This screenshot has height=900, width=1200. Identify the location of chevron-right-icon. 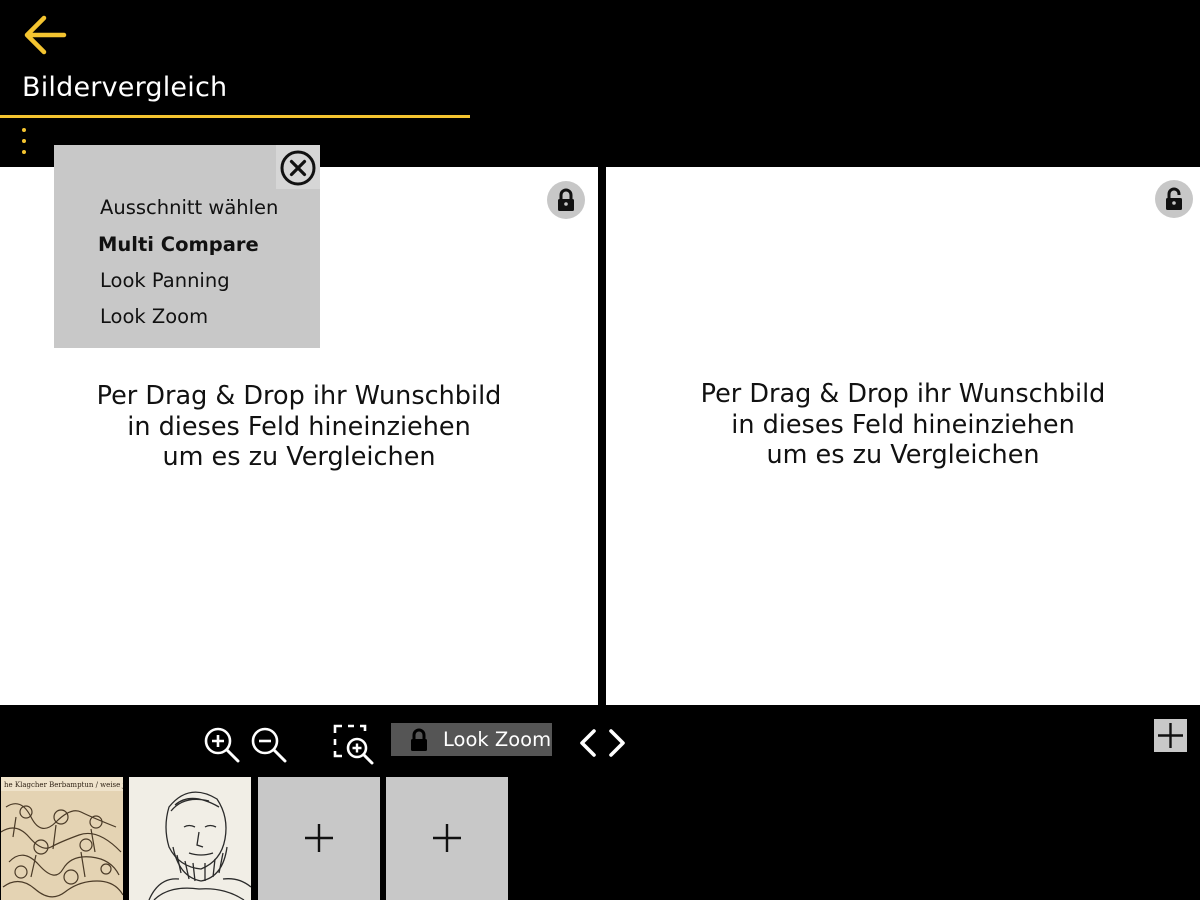
(617, 743).